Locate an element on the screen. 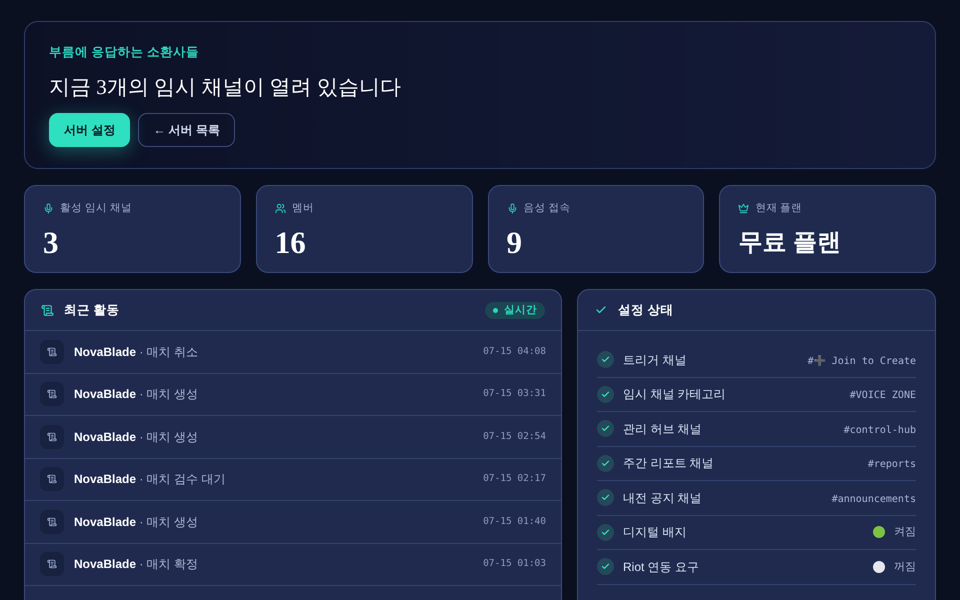 Image resolution: width=960 pixels, height=600 pixels. stat-label: 현재 플랜 is located at coordinates (778, 208).